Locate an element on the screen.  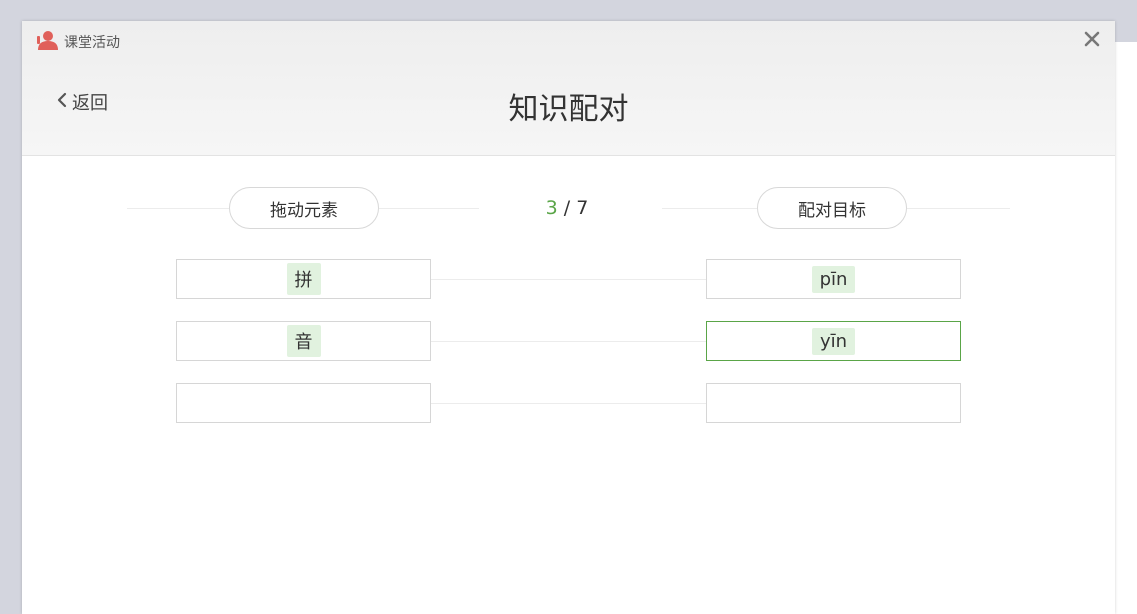
close-icon is located at coordinates (1092, 39).